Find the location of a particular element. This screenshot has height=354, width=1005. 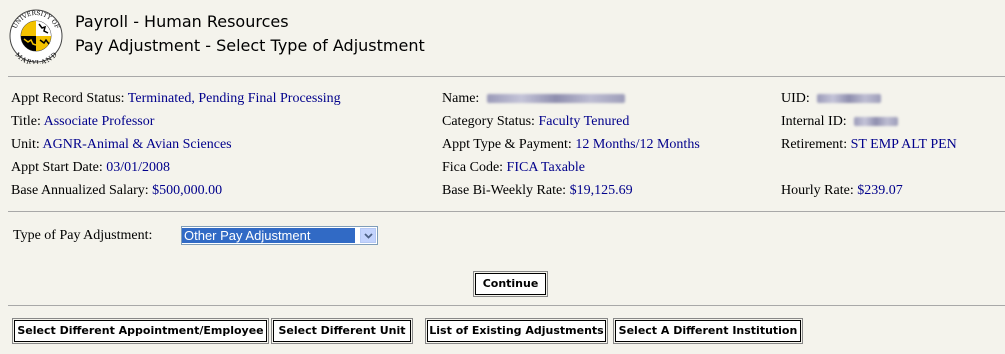

unit-value: AGNR-Animal & Avian Sciences is located at coordinates (137, 144).